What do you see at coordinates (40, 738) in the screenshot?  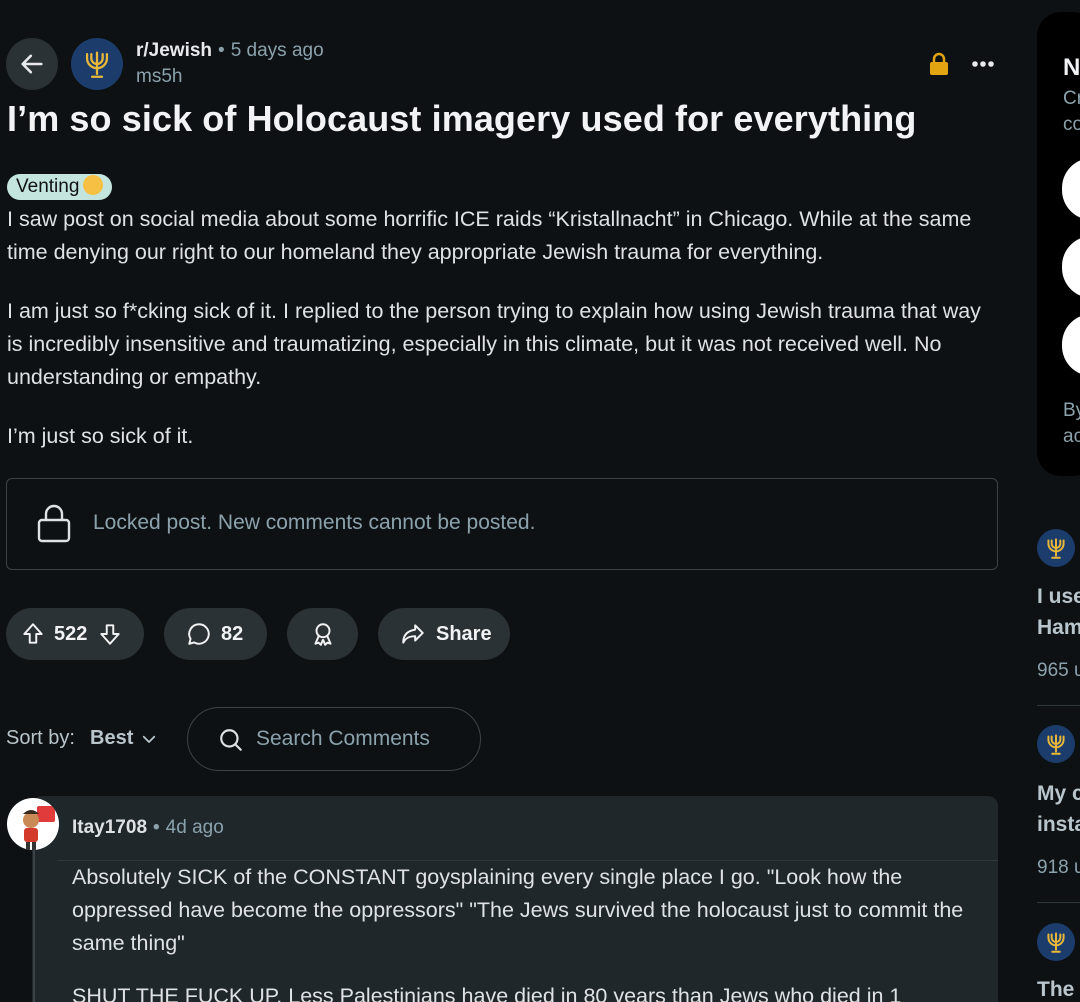 I see `sort-label: Sort by:` at bounding box center [40, 738].